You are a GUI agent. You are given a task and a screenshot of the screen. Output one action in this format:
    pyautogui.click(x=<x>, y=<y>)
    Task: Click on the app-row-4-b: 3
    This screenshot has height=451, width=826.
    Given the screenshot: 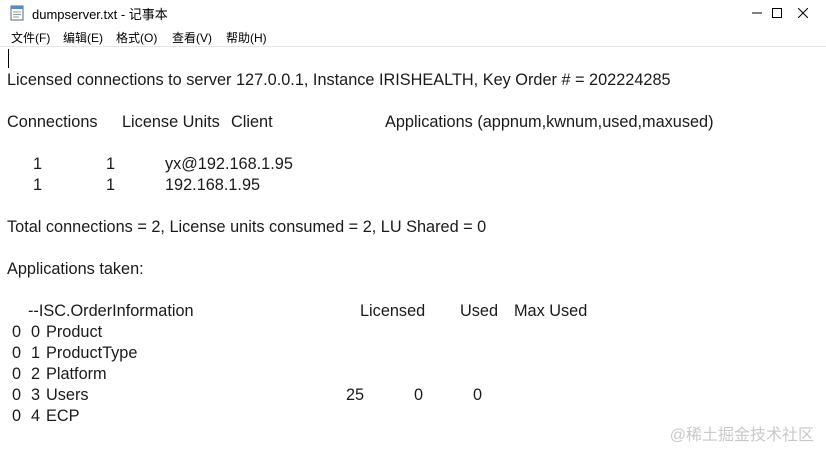 What is the action you would take?
    pyautogui.click(x=36, y=395)
    